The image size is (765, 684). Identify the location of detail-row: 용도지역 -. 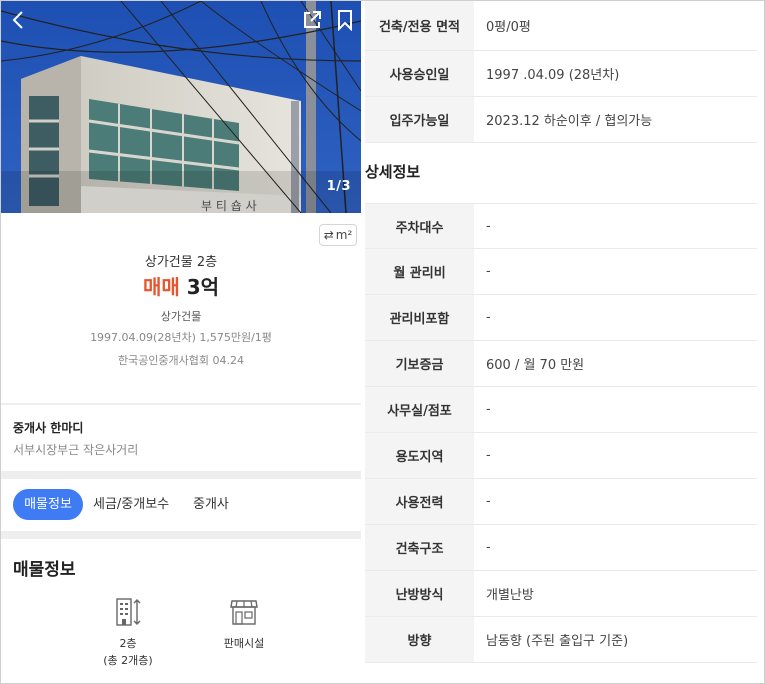
(561, 456).